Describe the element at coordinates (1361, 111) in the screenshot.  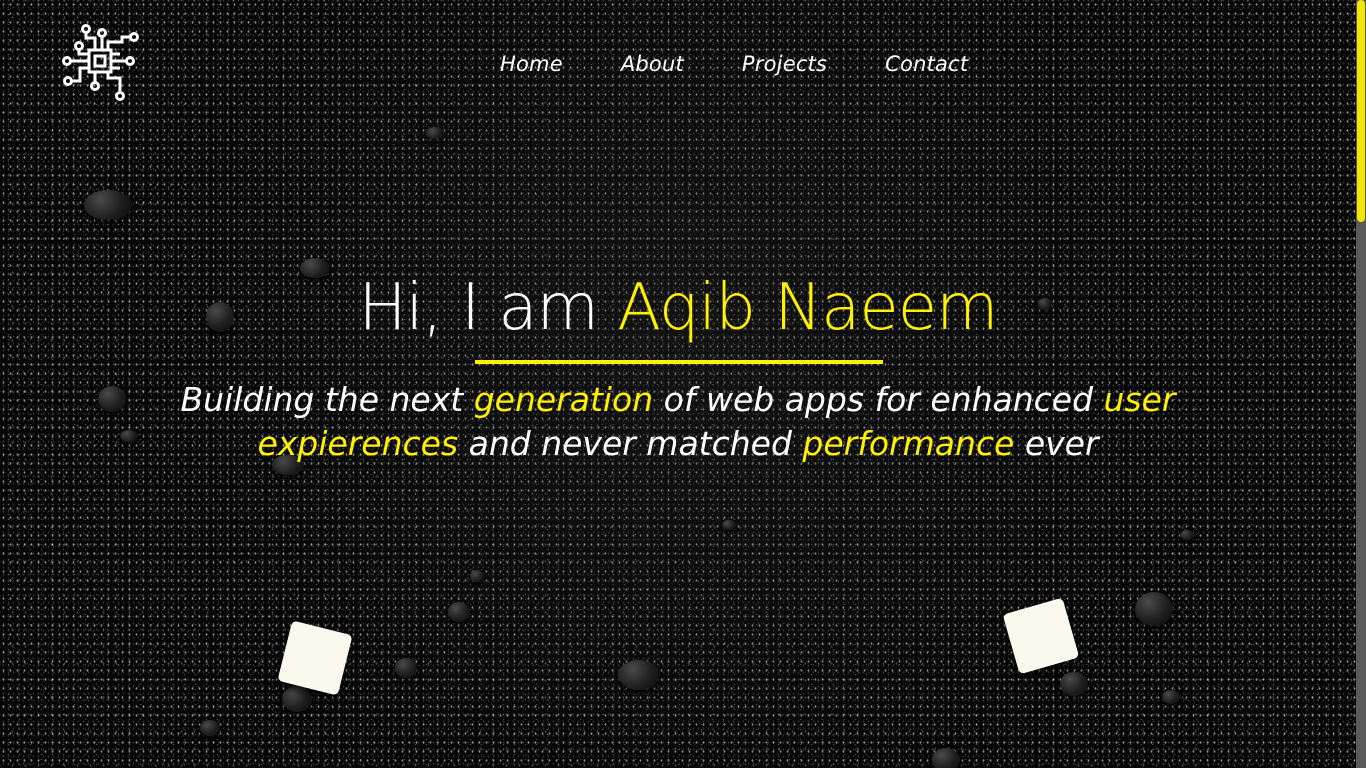
I see `scrollbar-thumb` at that location.